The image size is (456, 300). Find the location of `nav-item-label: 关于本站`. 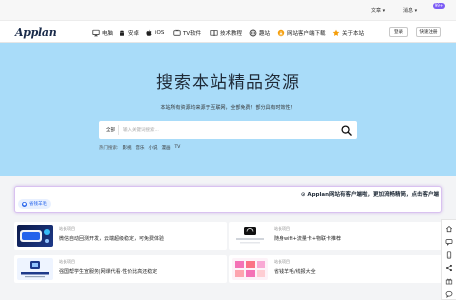

nav-item-label: 关于本站 is located at coordinates (353, 33).